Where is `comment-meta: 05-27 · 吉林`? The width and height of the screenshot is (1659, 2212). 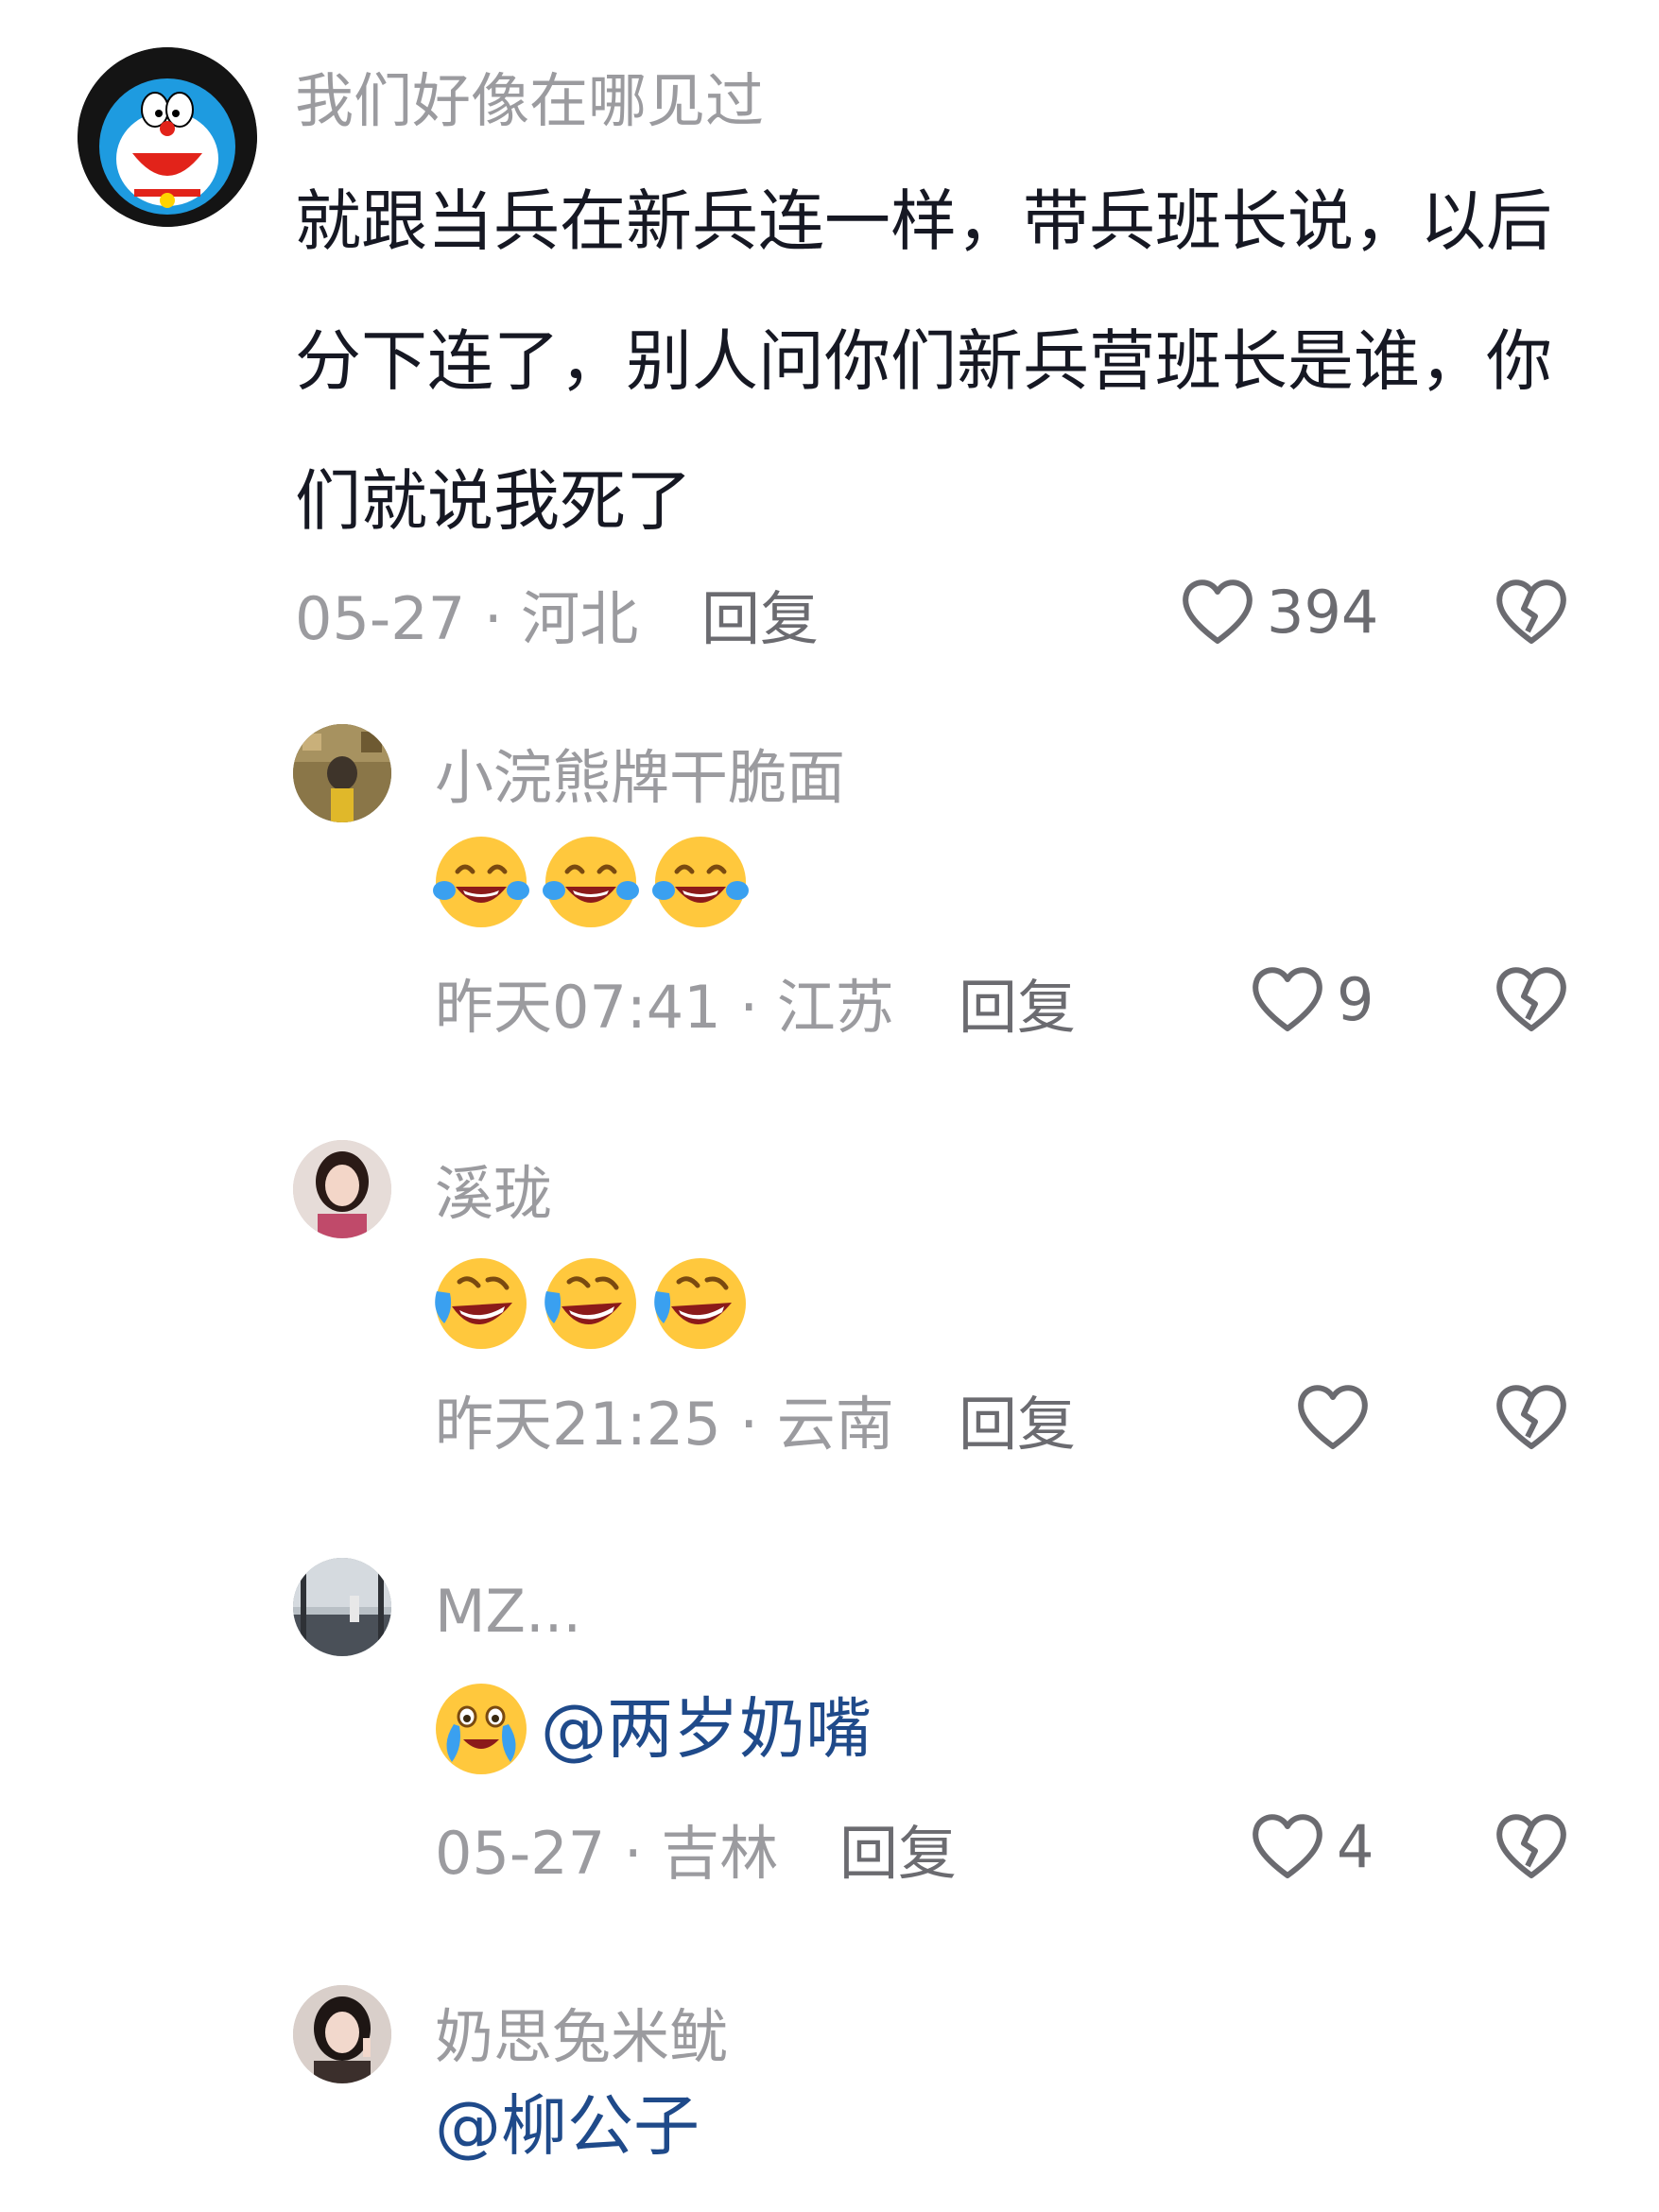 comment-meta: 05-27 · 吉林 is located at coordinates (607, 1853).